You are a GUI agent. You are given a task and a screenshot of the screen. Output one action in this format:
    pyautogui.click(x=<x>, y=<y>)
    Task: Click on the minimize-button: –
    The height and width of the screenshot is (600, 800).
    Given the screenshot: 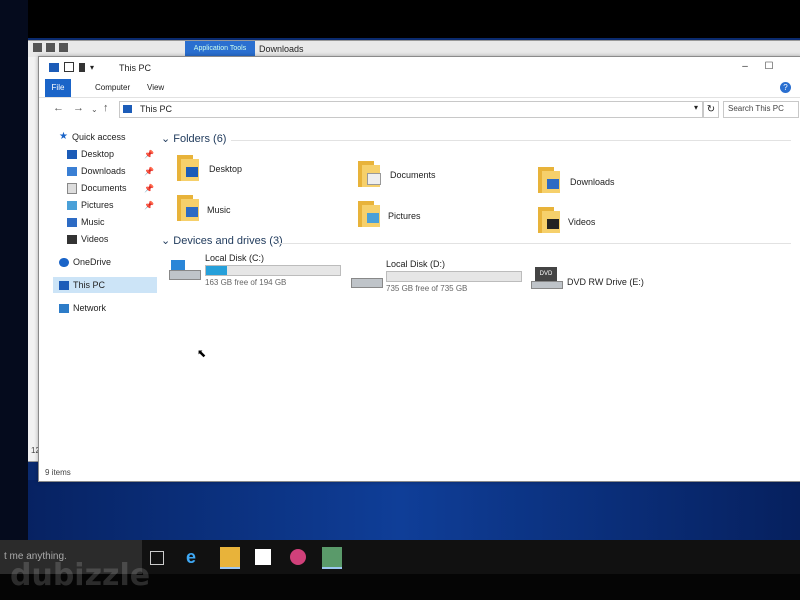 What is the action you would take?
    pyautogui.click(x=745, y=68)
    